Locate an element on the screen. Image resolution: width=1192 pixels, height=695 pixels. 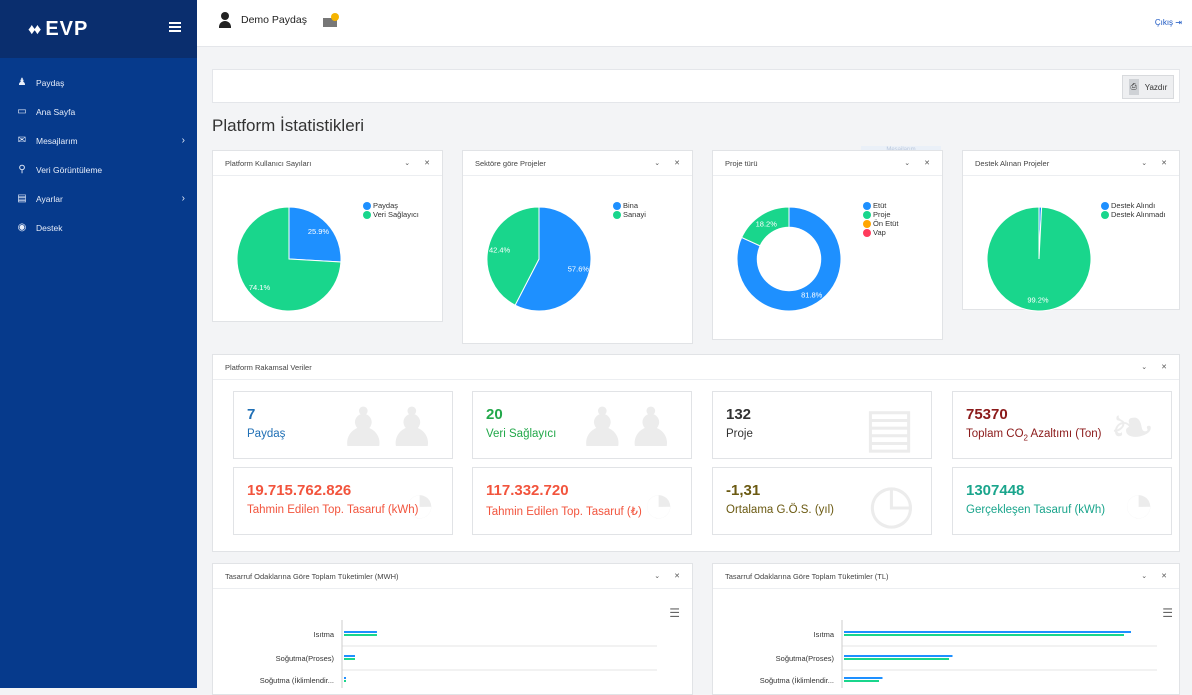
logout-link: Çıkış ⇥ is located at coordinates (1168, 22).